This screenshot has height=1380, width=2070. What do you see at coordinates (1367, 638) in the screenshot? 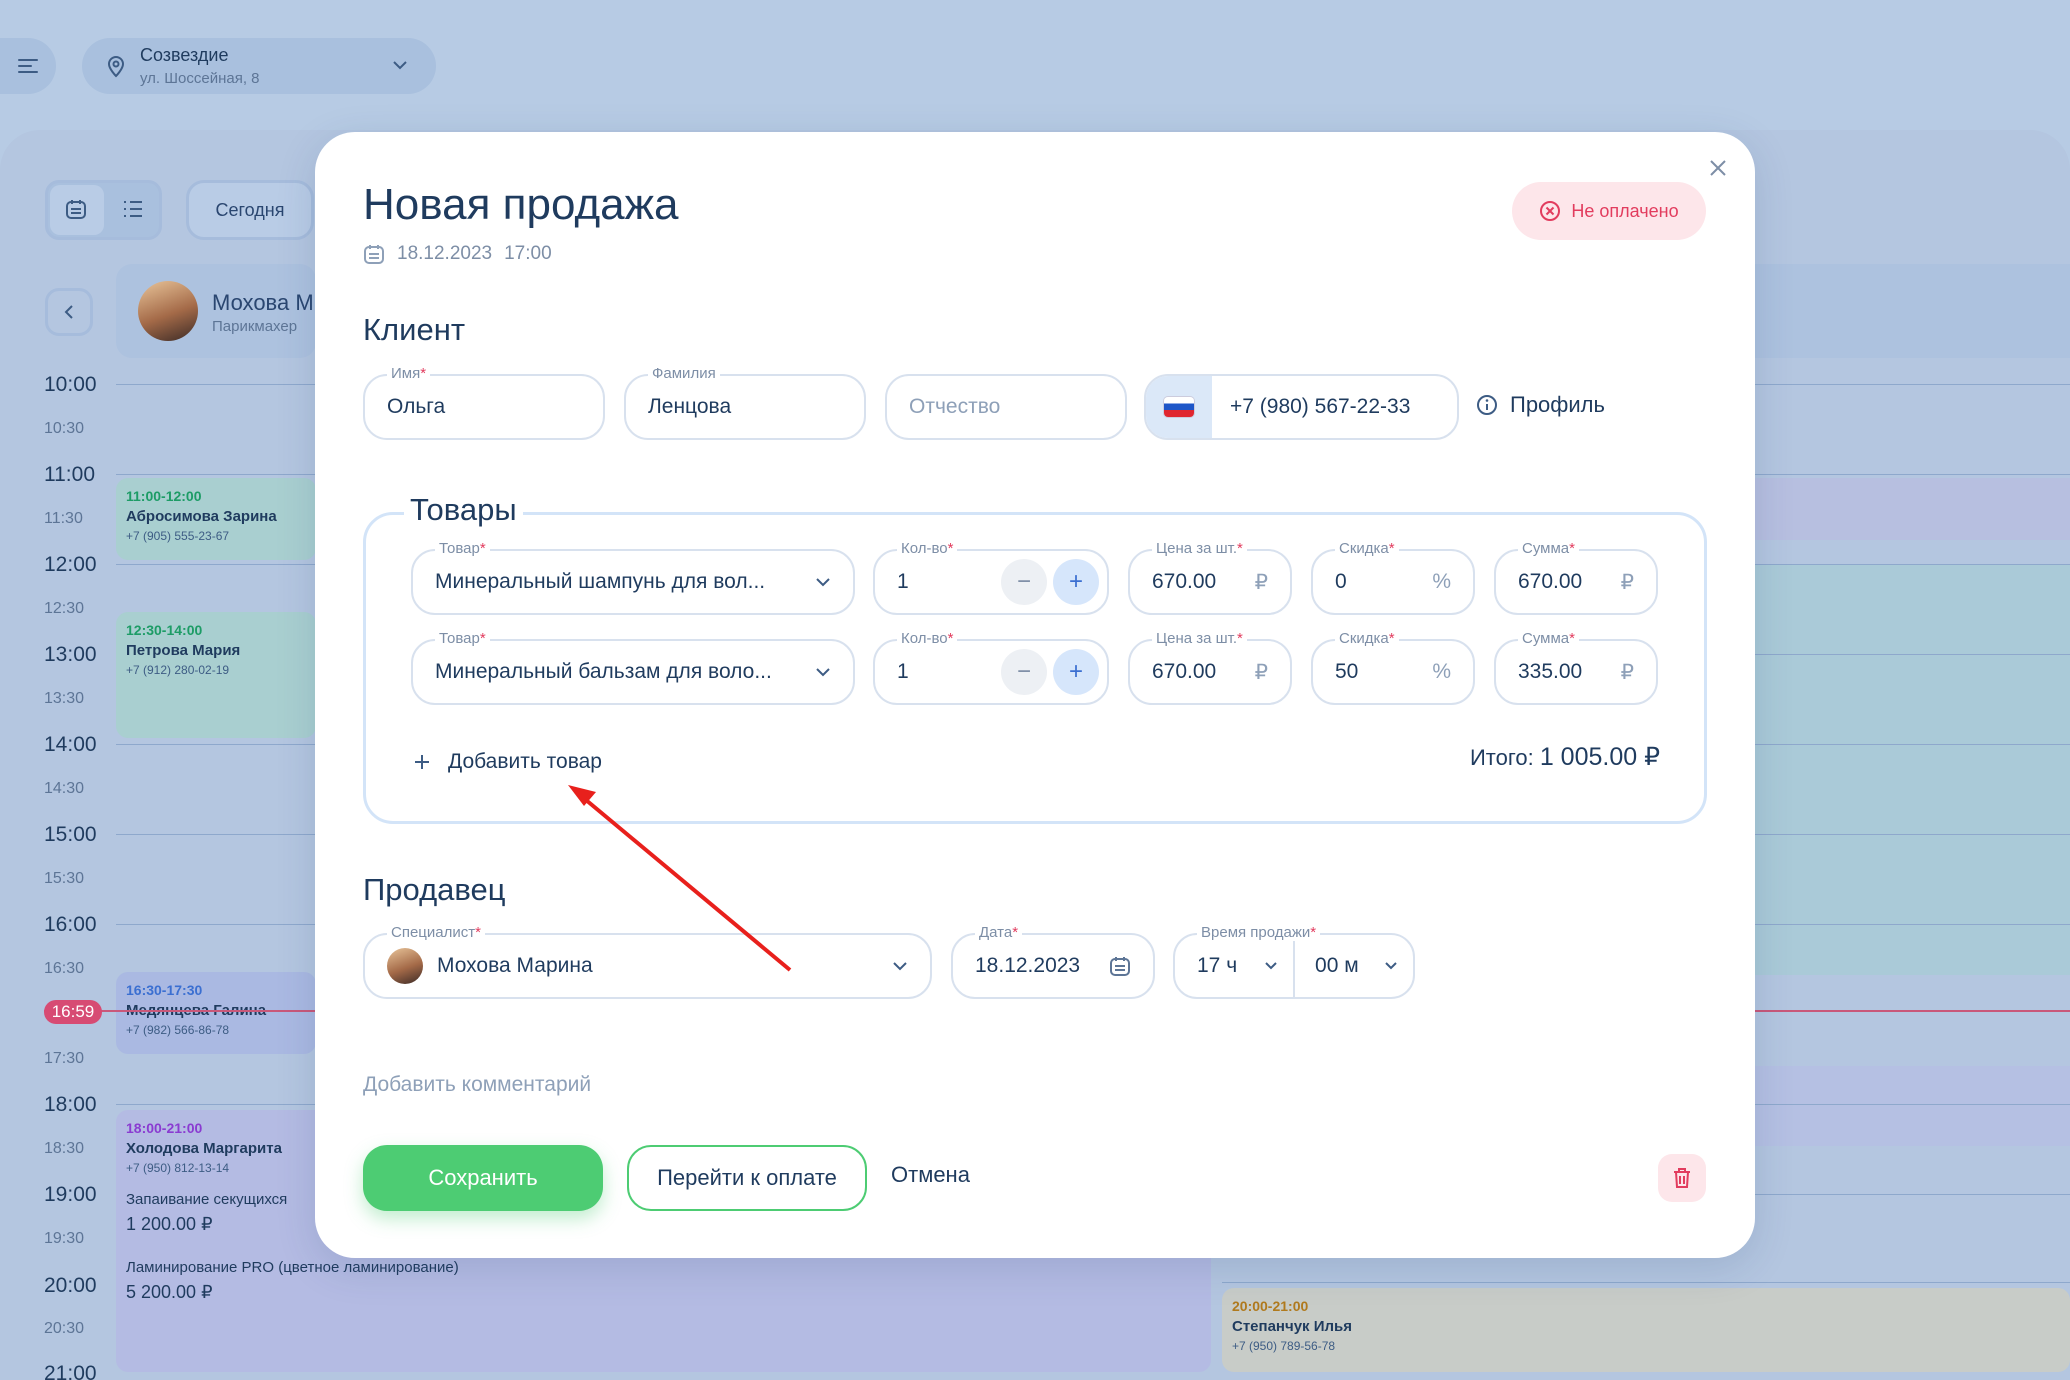
I see `discount-label: Скидка*` at bounding box center [1367, 638].